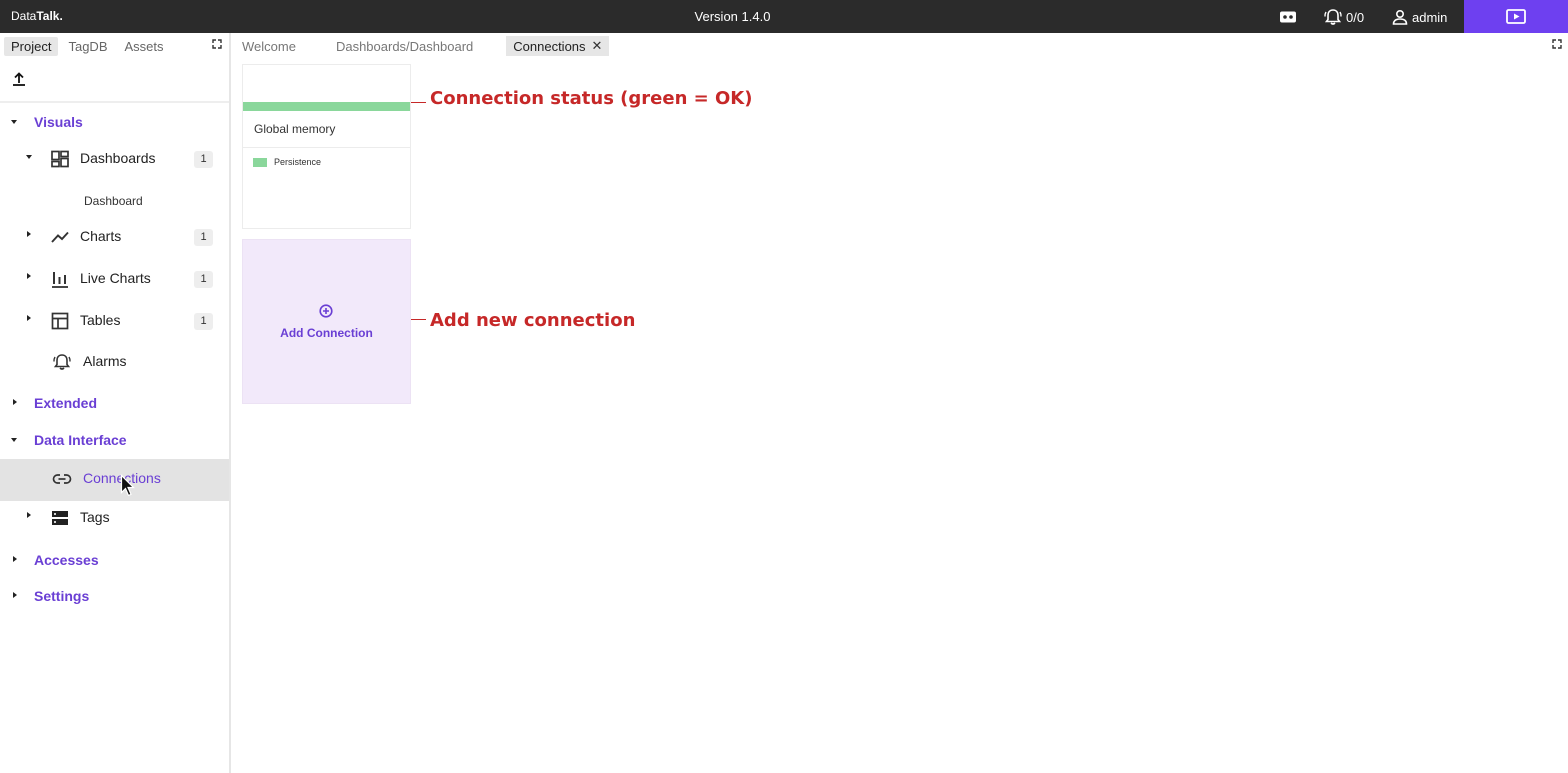  What do you see at coordinates (114, 85) in the screenshot?
I see `sidebar-toolbar` at bounding box center [114, 85].